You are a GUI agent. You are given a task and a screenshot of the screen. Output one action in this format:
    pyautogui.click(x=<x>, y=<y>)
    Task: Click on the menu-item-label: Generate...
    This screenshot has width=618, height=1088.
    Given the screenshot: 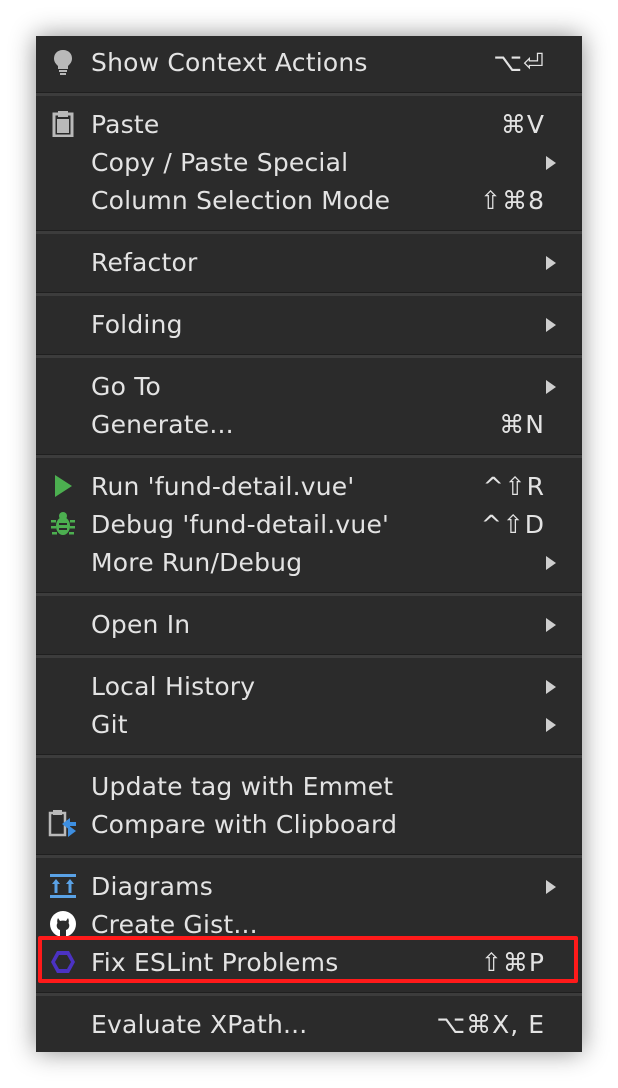 What is the action you would take?
    pyautogui.click(x=162, y=424)
    